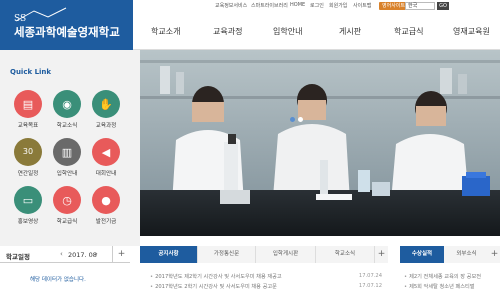  I want to click on quick-link-label: 홍보영상, so click(28, 222).